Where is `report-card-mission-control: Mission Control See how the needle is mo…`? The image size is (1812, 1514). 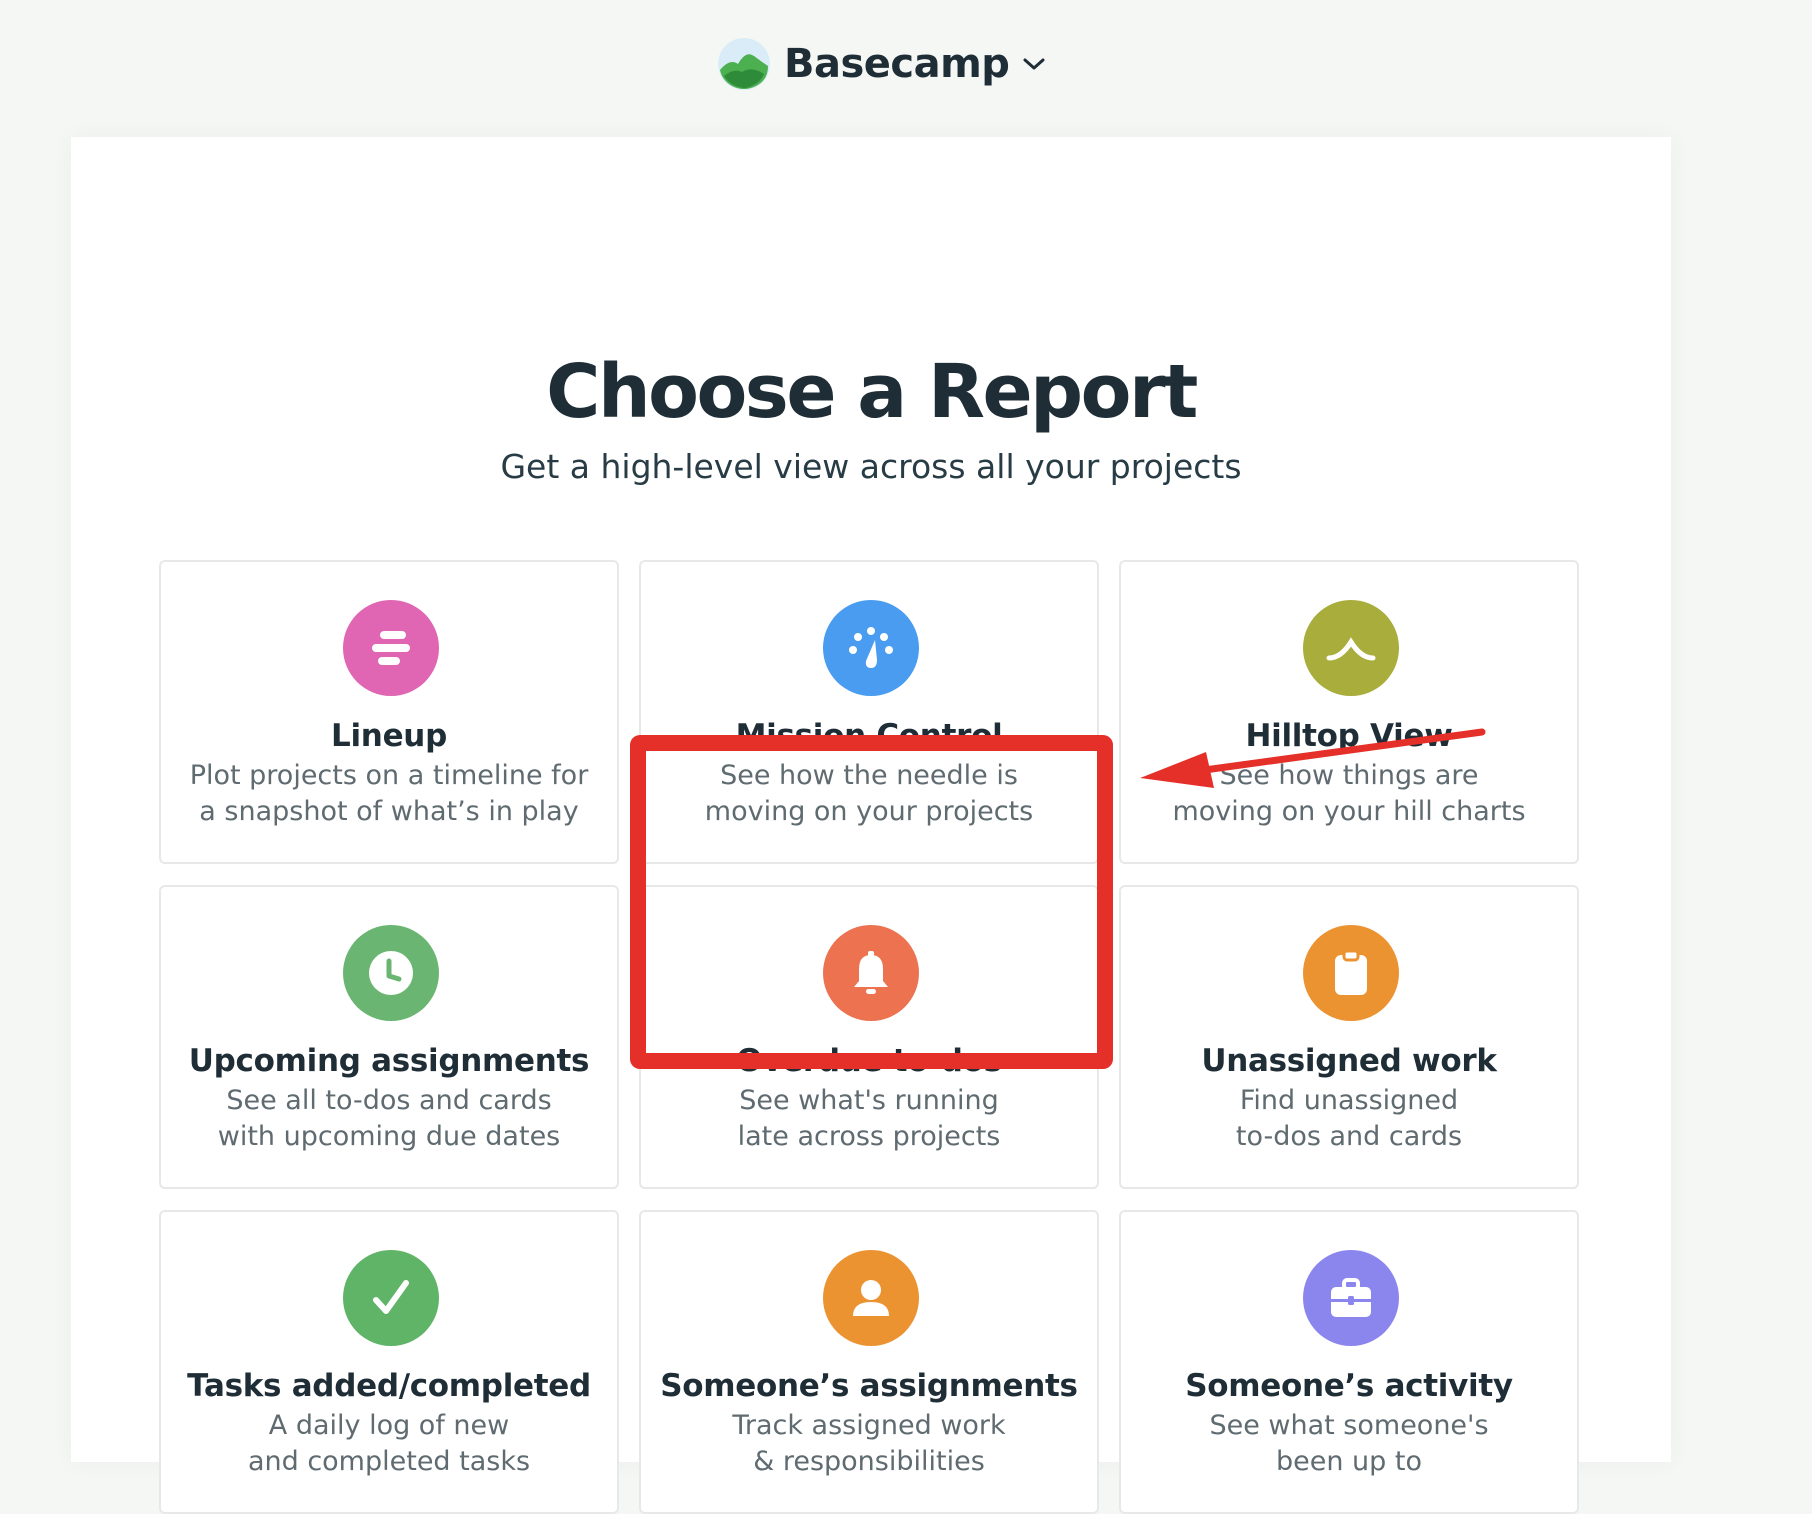
report-card-mission-control: Mission Control See how the needle is mo… is located at coordinates (869, 712).